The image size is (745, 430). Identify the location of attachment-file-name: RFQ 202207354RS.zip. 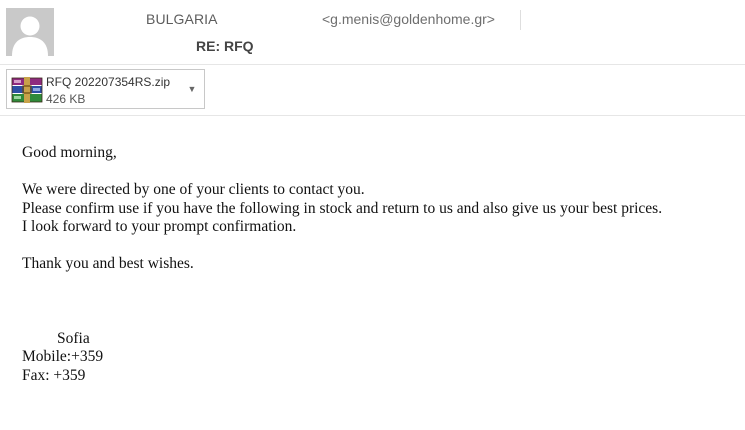
(108, 82).